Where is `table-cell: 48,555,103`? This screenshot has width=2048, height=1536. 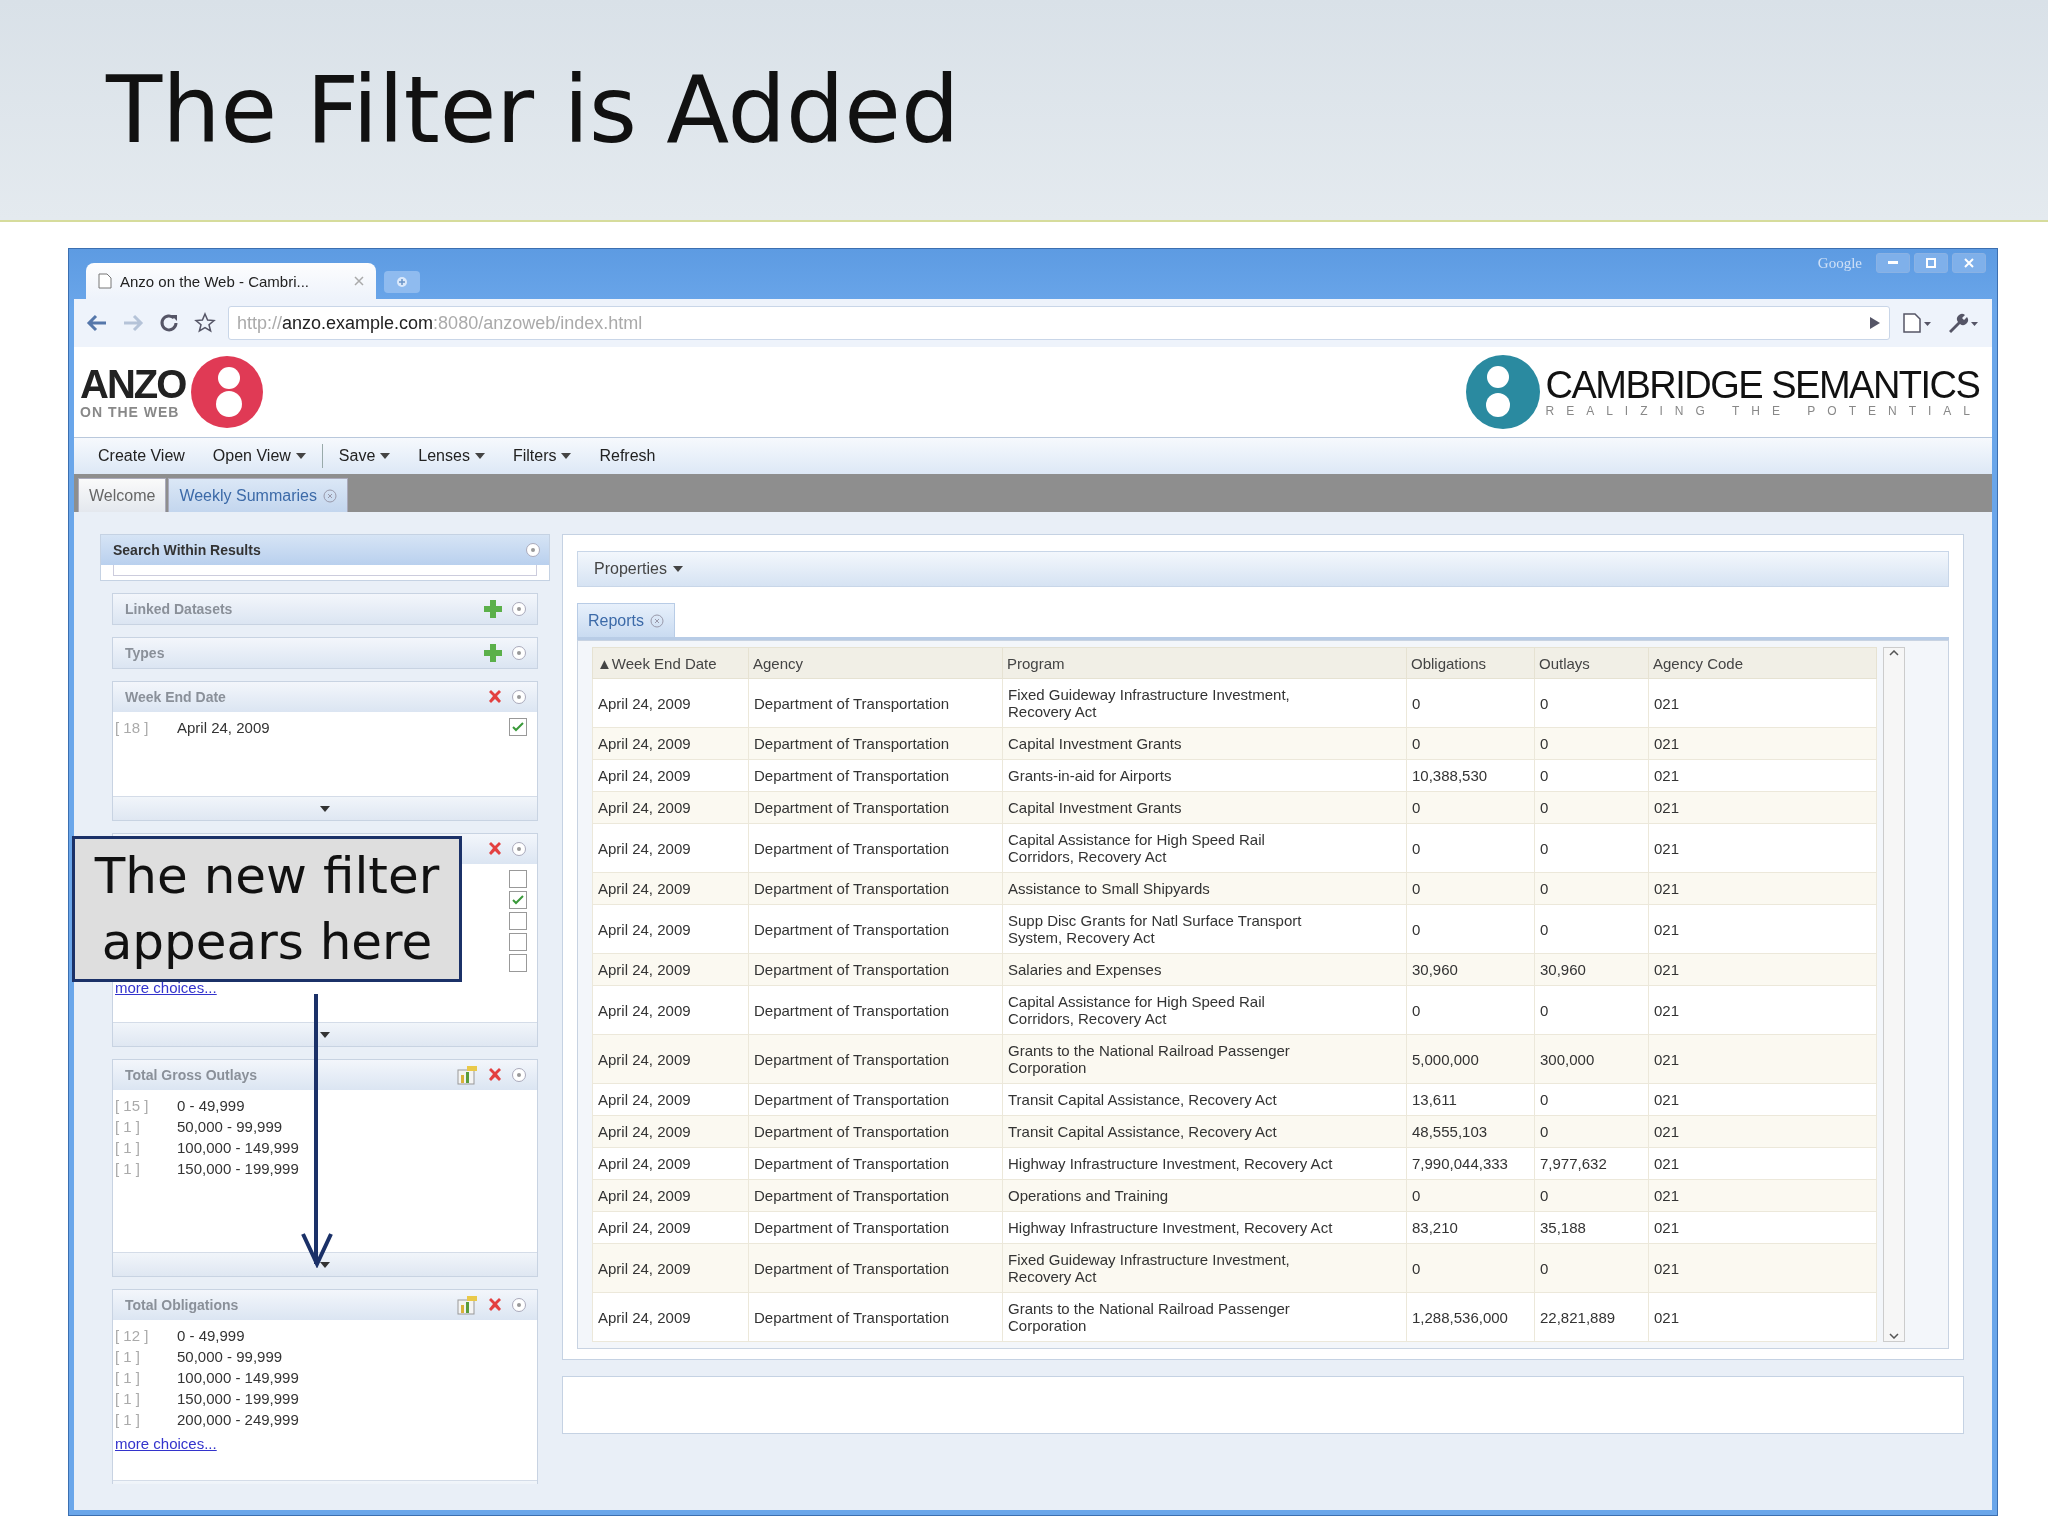
table-cell: 48,555,103 is located at coordinates (1470, 1131).